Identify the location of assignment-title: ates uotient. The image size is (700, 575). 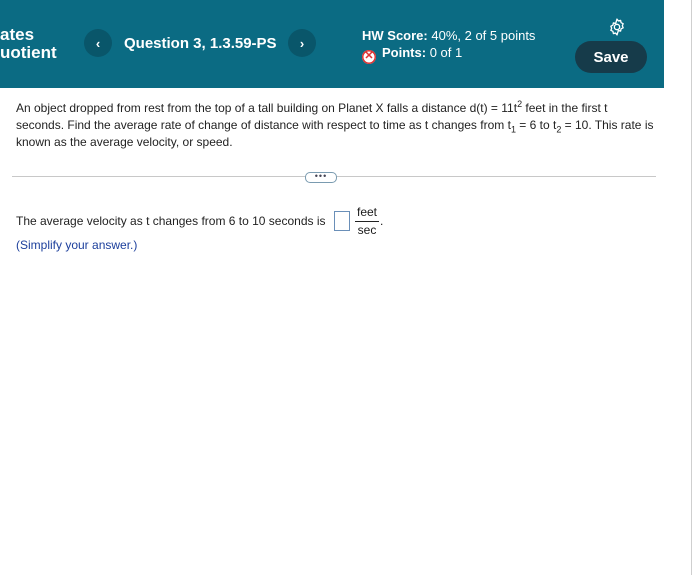
(28, 44).